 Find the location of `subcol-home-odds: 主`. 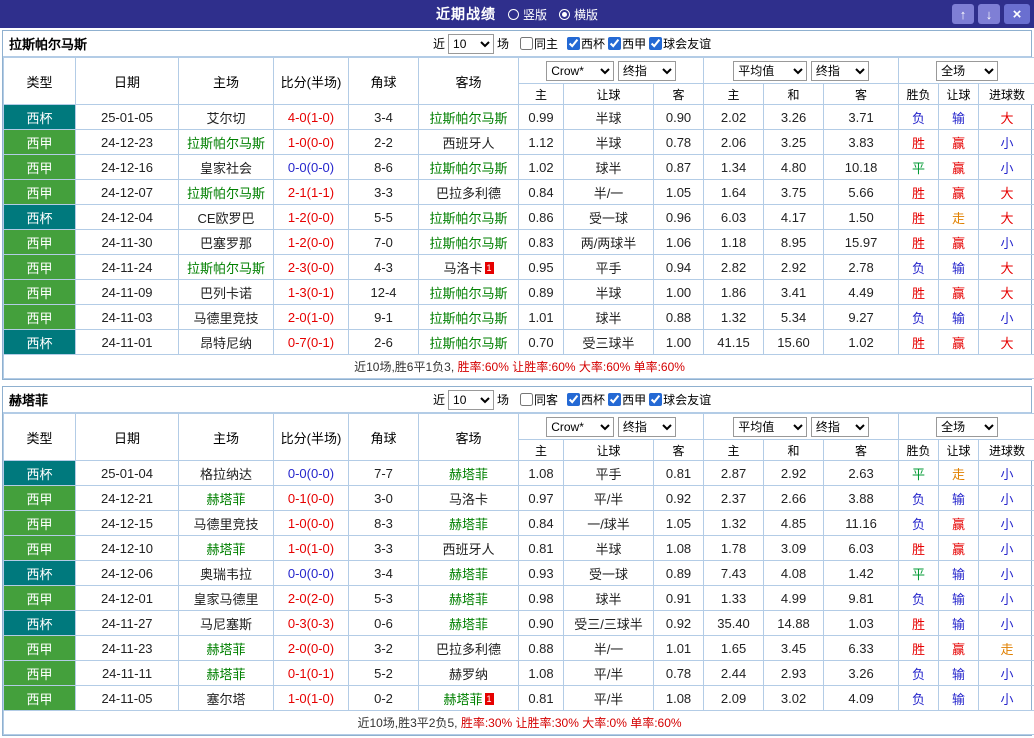

subcol-home-odds: 主 is located at coordinates (541, 94).